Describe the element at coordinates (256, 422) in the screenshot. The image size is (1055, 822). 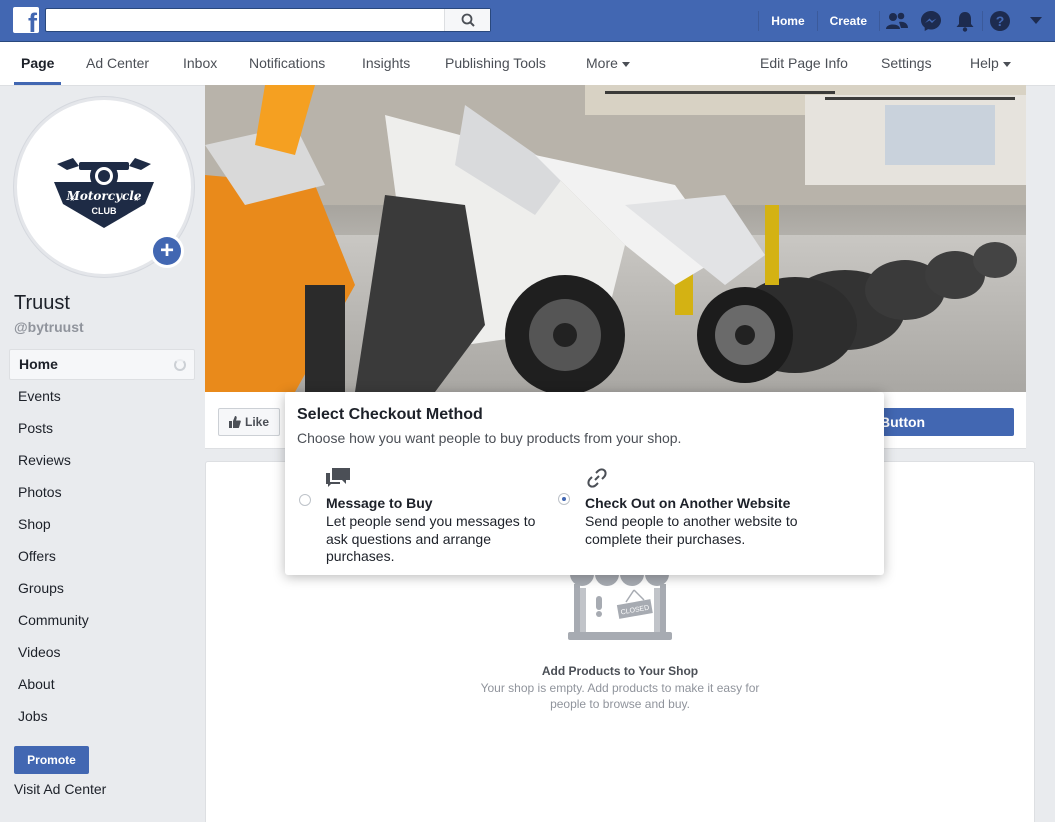
I see `like-label: Like` at that location.